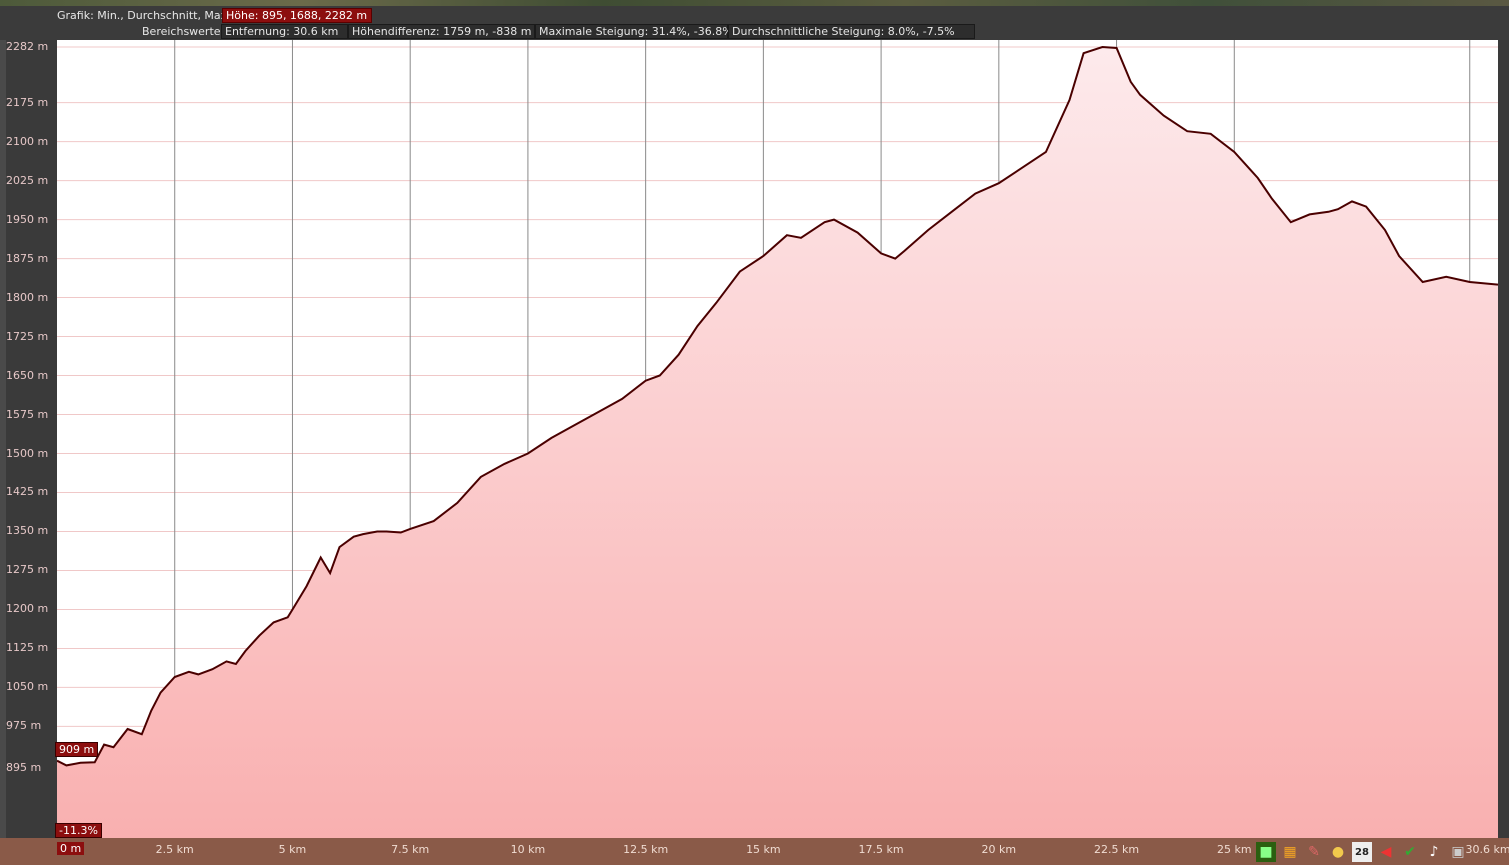  Describe the element at coordinates (292, 849) in the screenshot. I see `x-tick-label: 5 km` at that location.